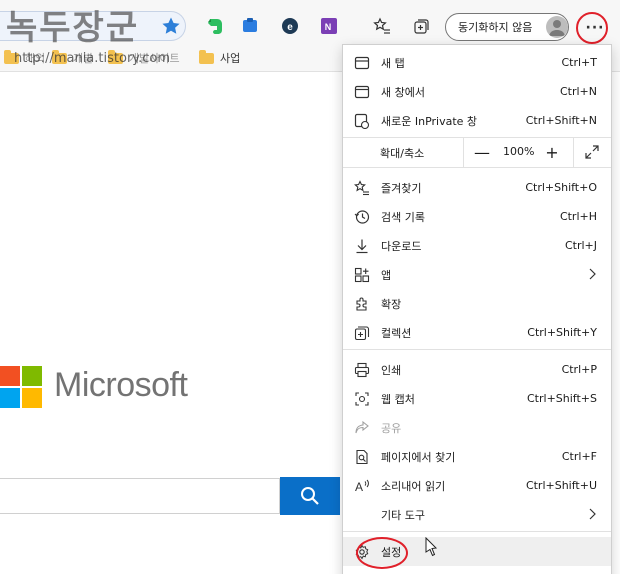  I want to click on menu-item-label: 웹 캡처, so click(398, 399).